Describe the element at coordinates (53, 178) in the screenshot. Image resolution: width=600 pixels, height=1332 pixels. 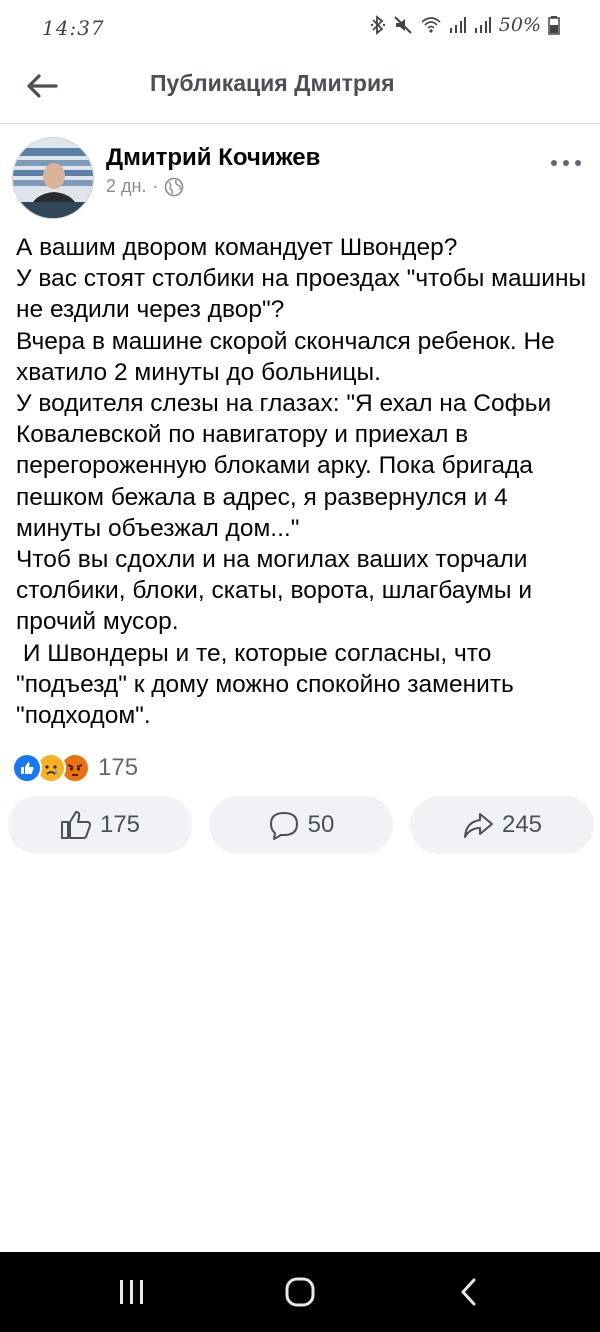
I see `author-avatar` at that location.